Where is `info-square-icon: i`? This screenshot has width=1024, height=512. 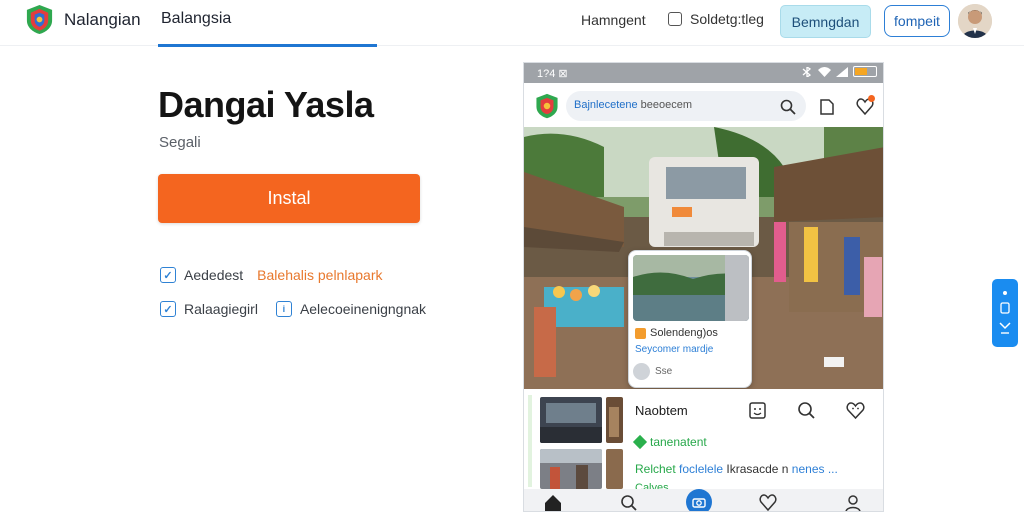
info-square-icon: i is located at coordinates (283, 309).